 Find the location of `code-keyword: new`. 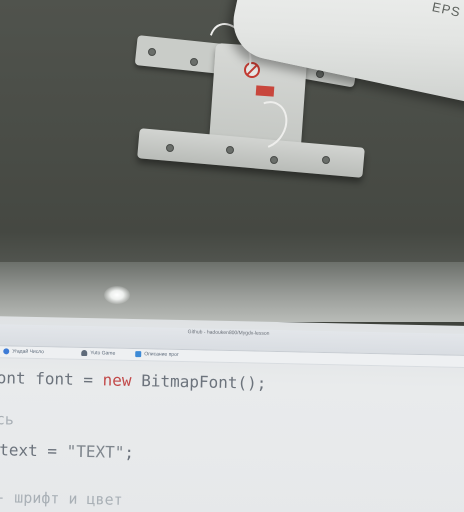

code-keyword: new is located at coordinates (117, 380).